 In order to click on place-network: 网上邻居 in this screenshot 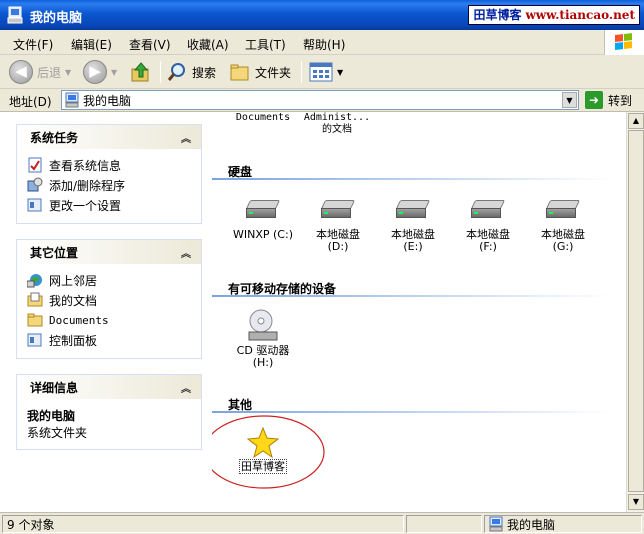, I will do `click(109, 280)`.